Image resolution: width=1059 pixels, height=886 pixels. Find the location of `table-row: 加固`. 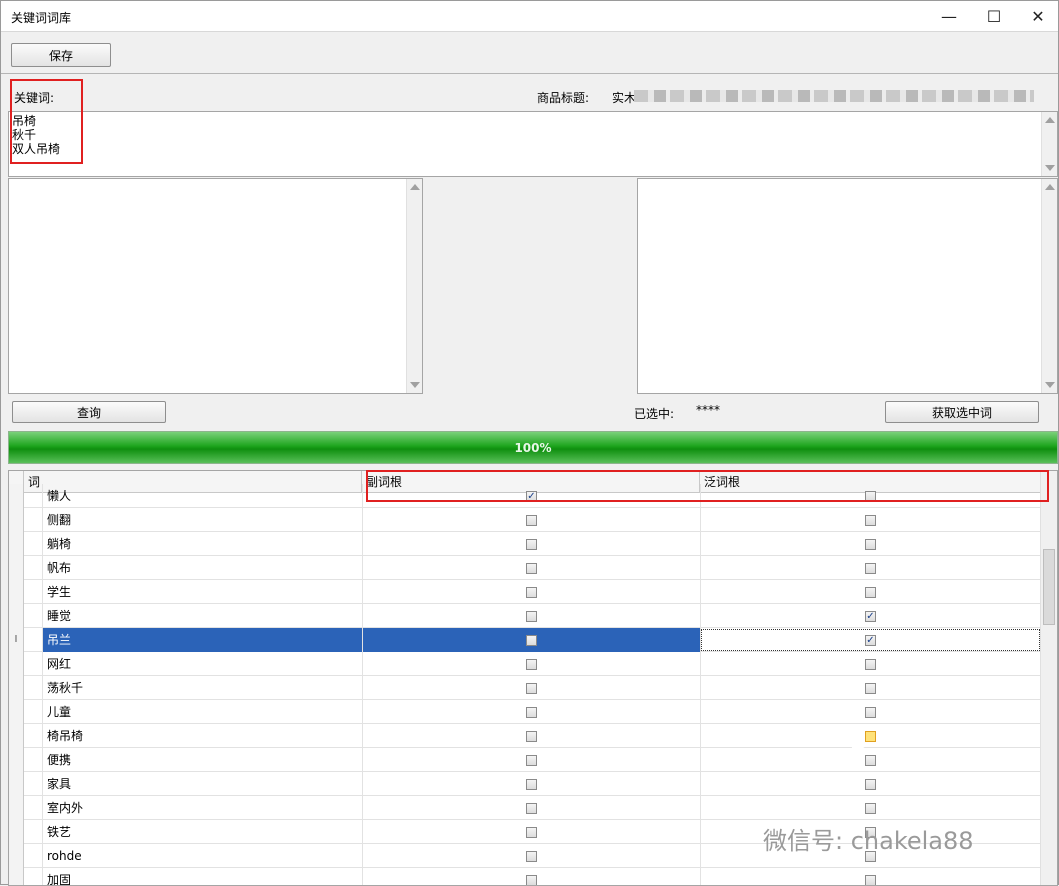

table-row: 加固 is located at coordinates (525, 876).